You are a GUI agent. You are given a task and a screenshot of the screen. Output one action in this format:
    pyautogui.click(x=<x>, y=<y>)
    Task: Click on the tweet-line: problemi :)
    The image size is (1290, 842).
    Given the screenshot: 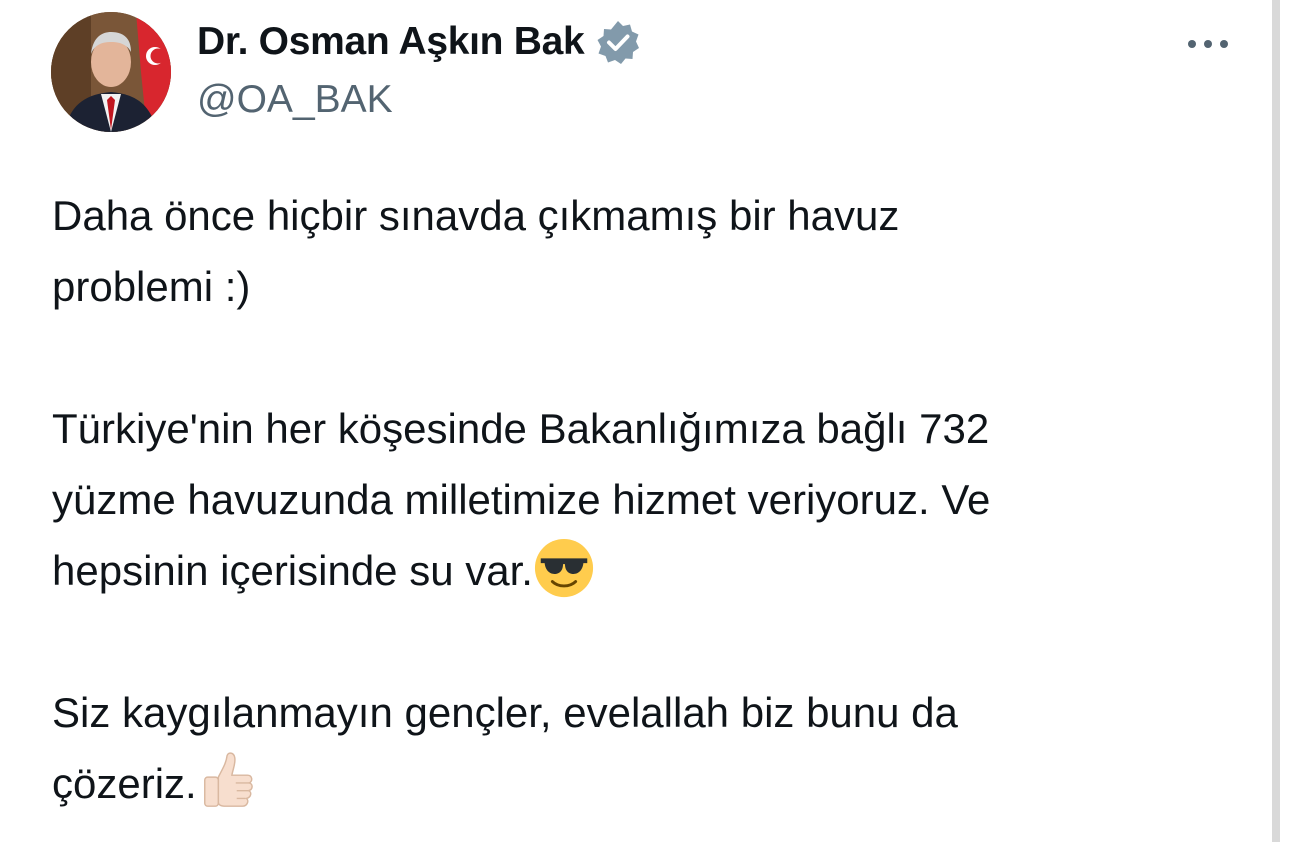 What is the action you would take?
    pyautogui.click(x=151, y=286)
    